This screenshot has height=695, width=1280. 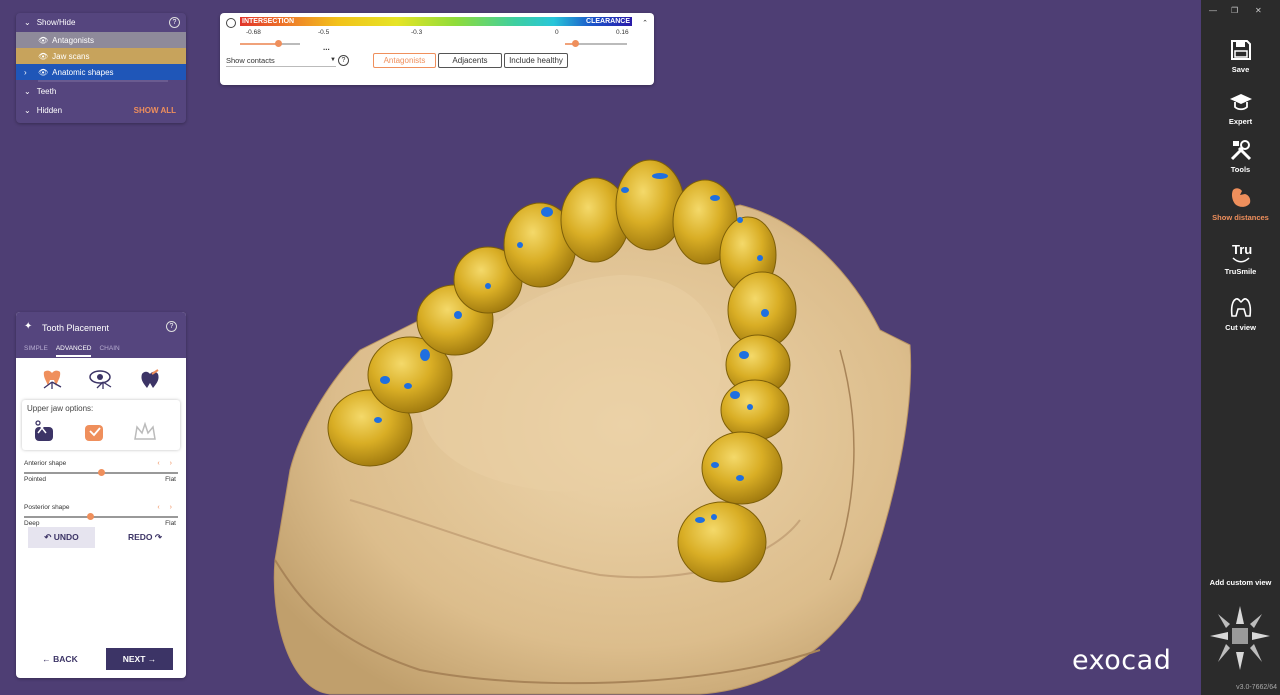 What do you see at coordinates (101, 379) in the screenshot?
I see `view-axes-icon` at bounding box center [101, 379].